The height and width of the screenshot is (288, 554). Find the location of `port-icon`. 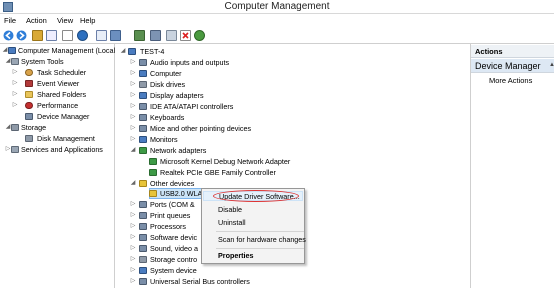

port-icon is located at coordinates (143, 204).